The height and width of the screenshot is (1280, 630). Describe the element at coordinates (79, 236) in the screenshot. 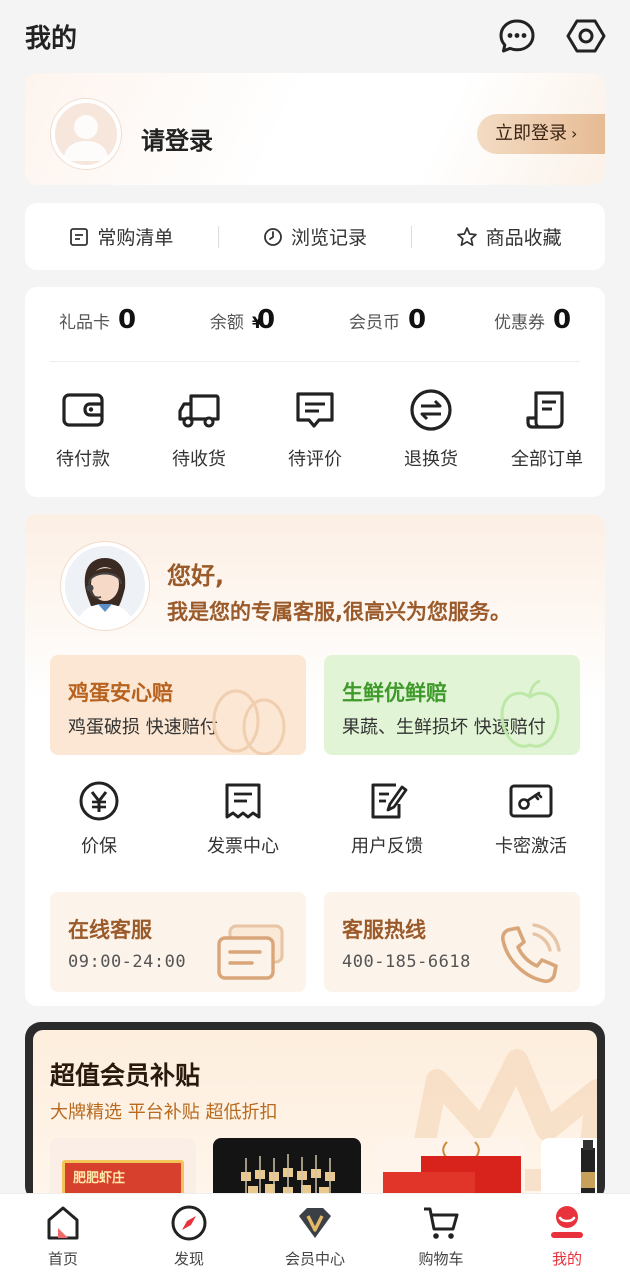

I see `list-icon` at that location.